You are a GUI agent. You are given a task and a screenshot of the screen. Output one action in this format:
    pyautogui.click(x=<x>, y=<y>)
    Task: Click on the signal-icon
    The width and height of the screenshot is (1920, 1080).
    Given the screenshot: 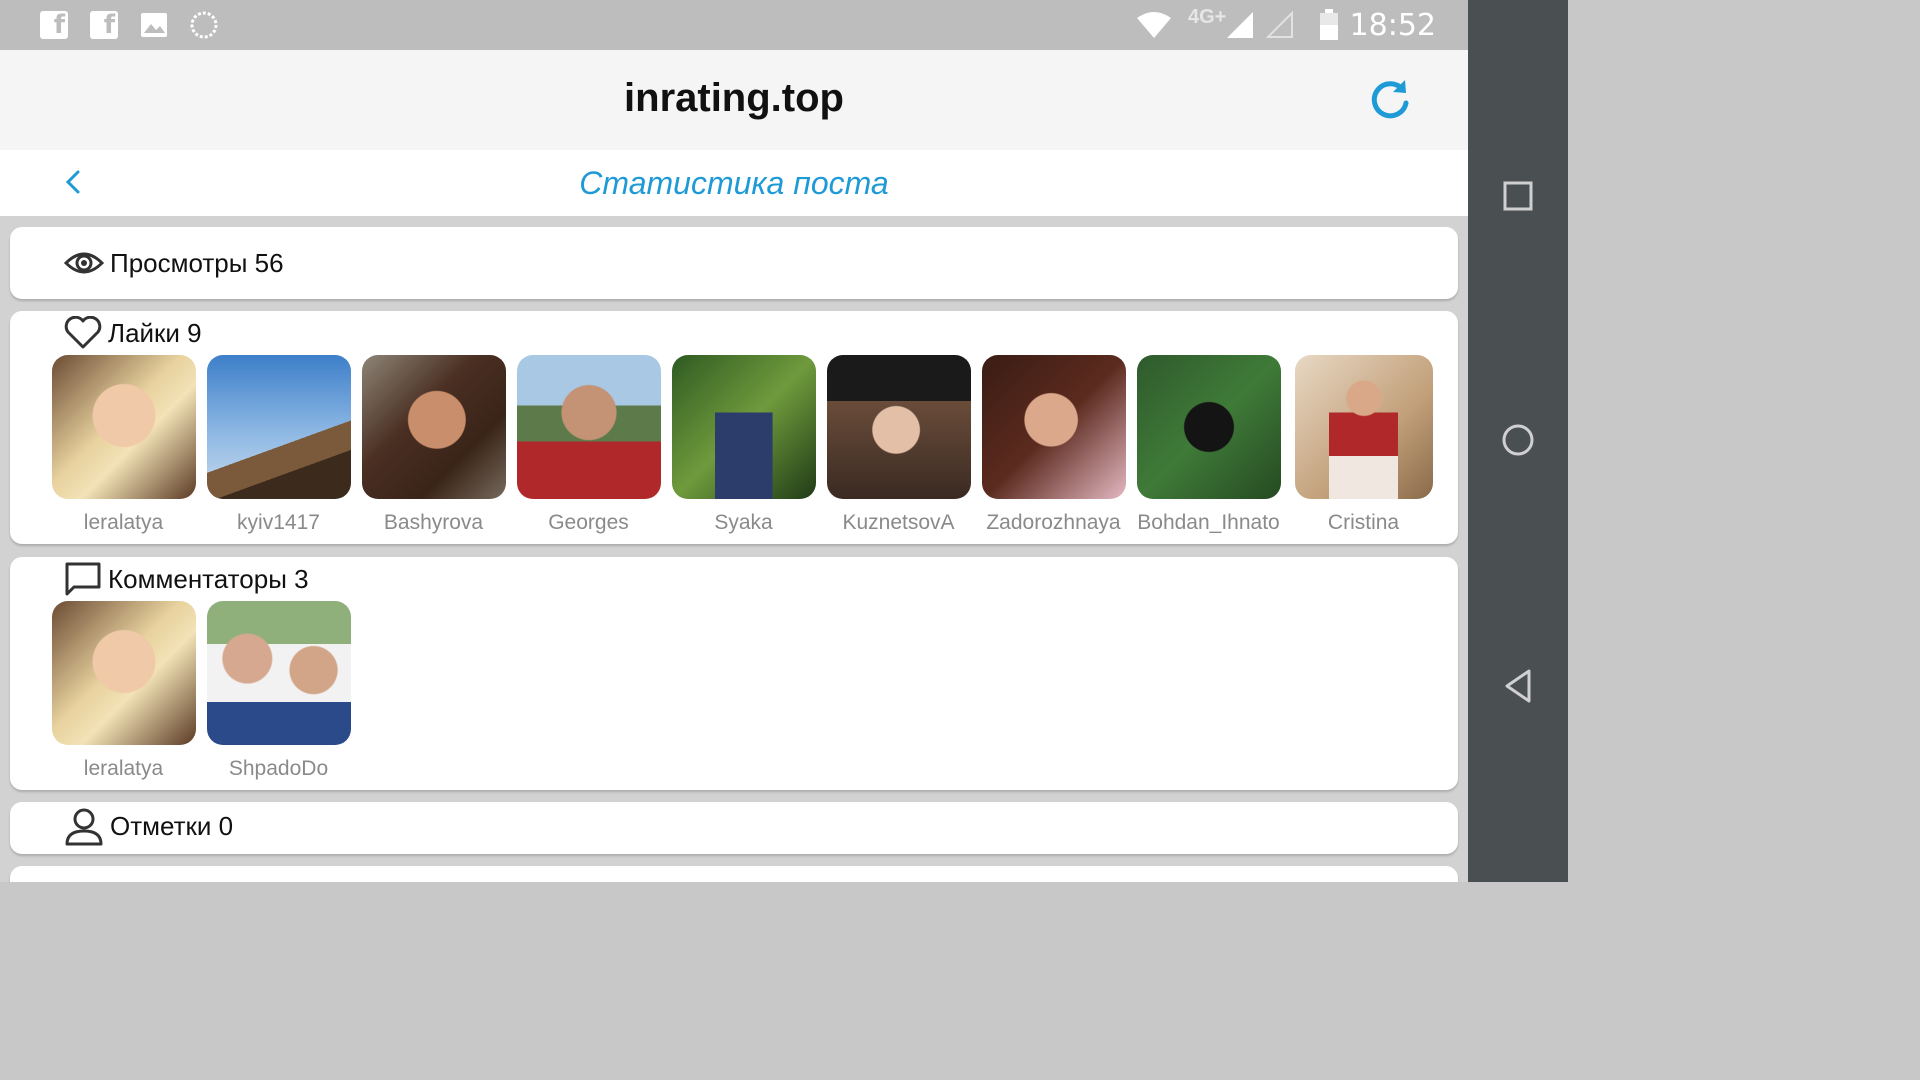 What is the action you would take?
    pyautogui.click(x=1240, y=25)
    